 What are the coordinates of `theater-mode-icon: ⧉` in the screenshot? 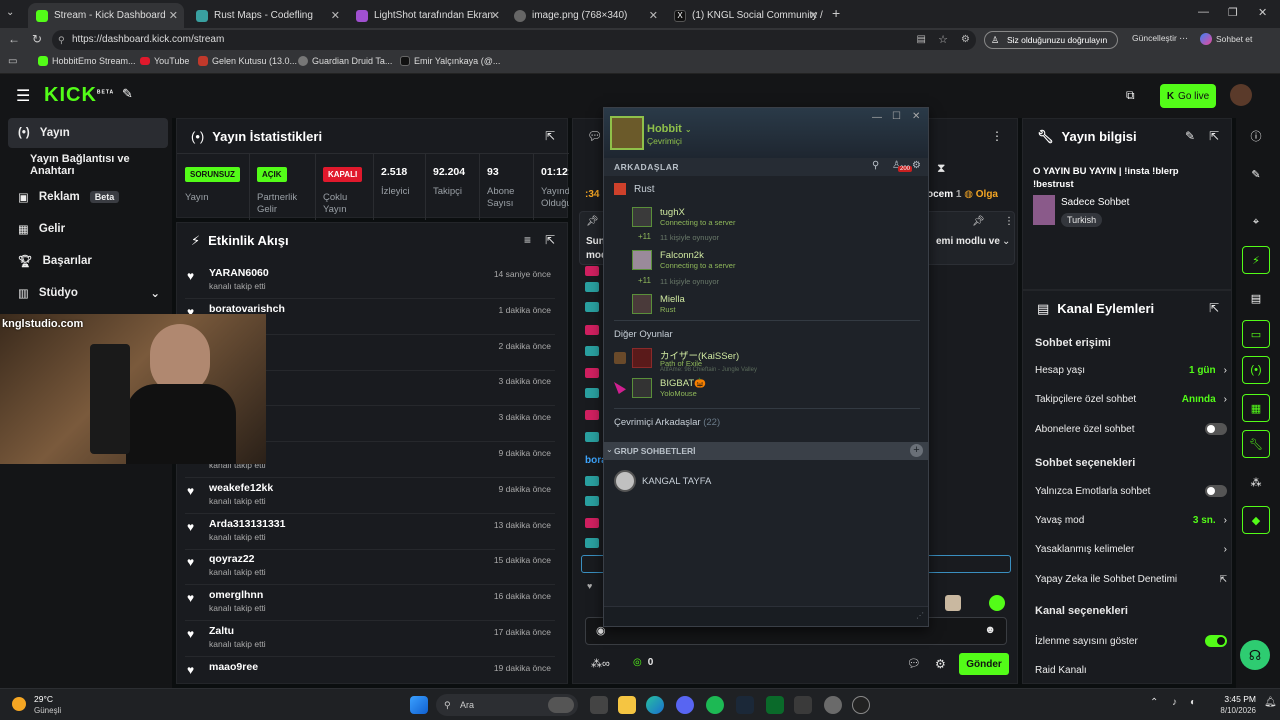 It's located at (1130, 95).